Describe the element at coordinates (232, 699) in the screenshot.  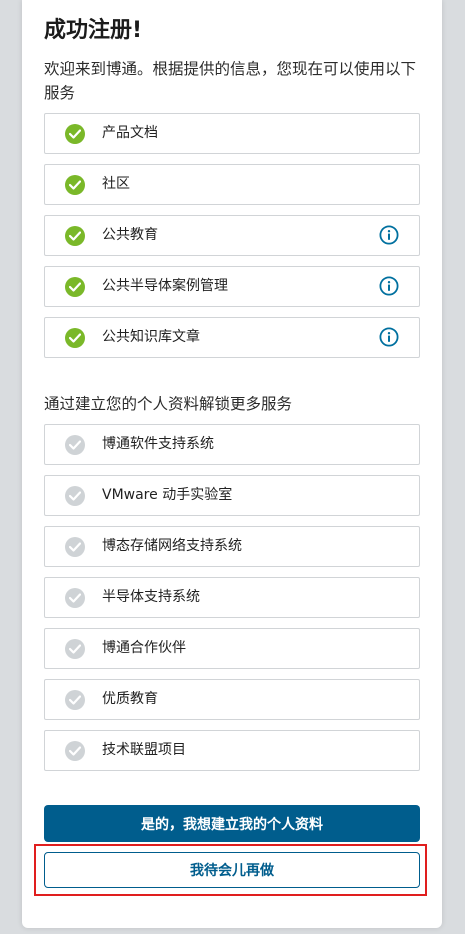
I see `service-item-premium-education: 优质教育` at that location.